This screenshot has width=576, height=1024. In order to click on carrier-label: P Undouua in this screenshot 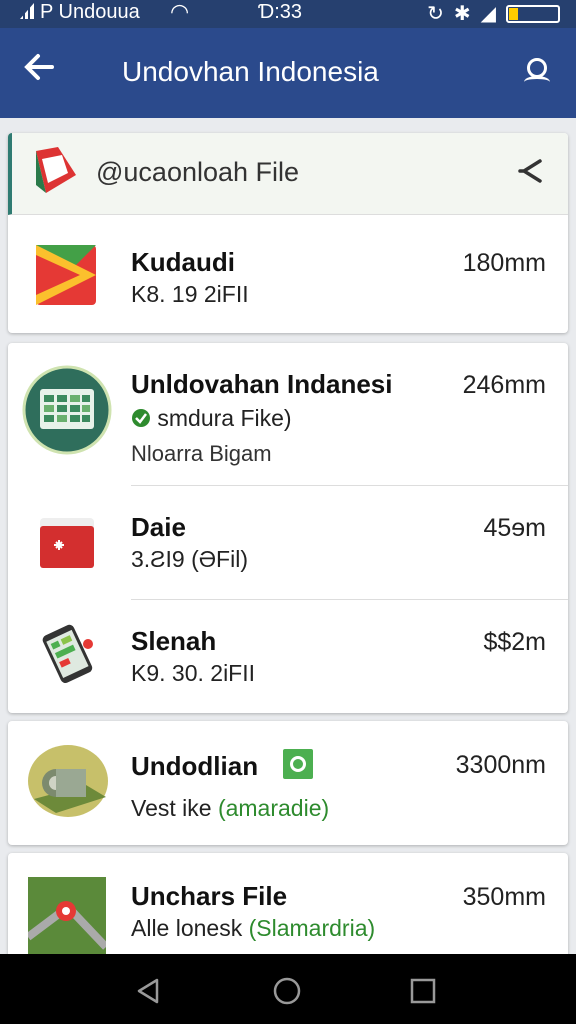, I will do `click(90, 12)`.